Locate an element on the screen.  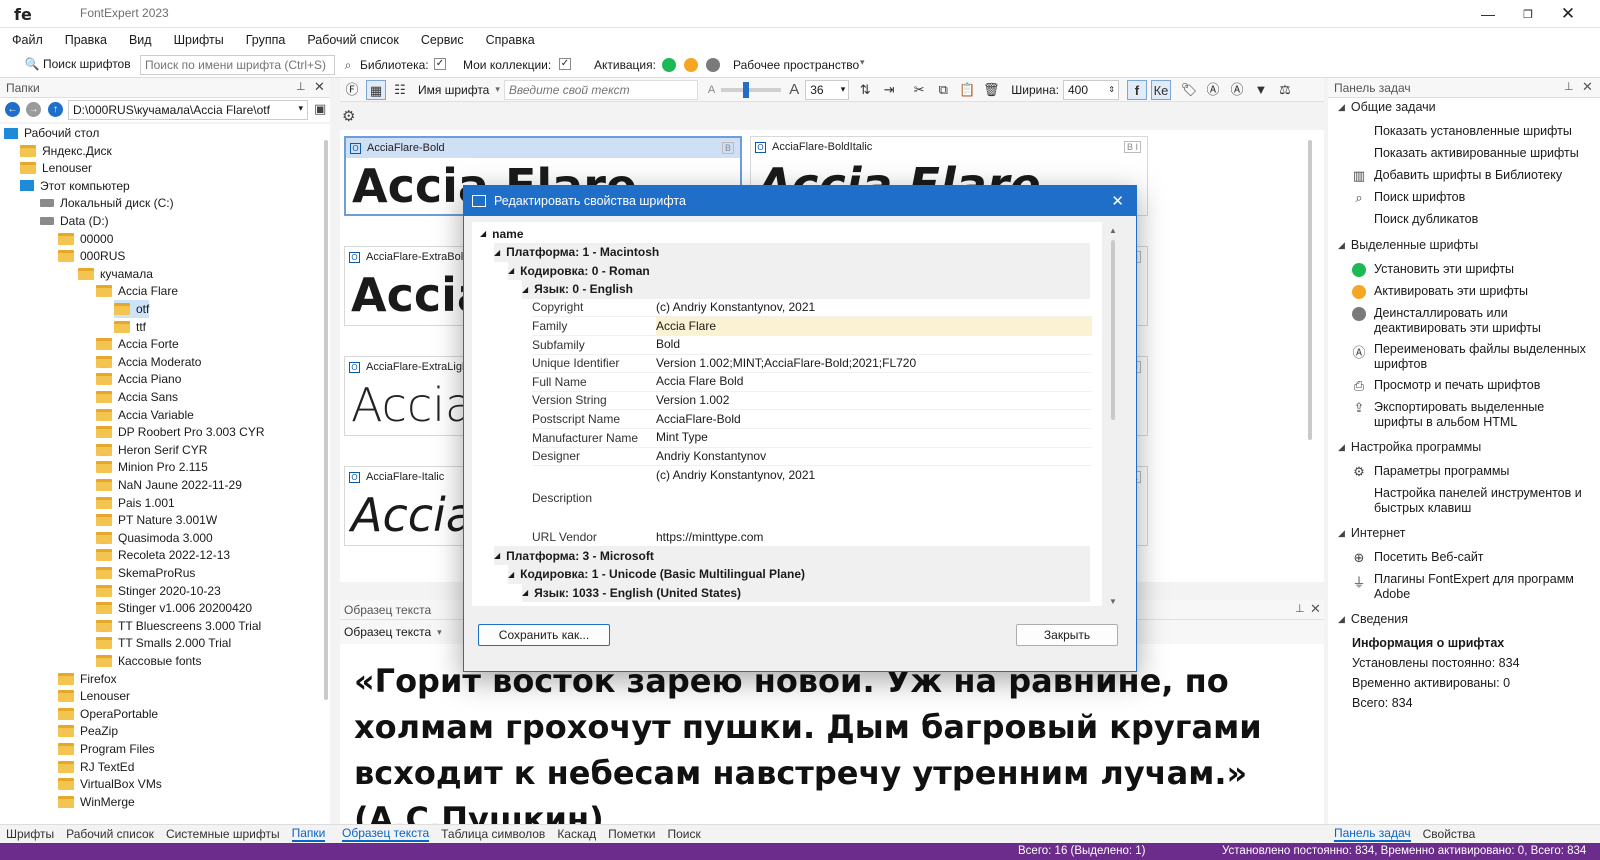
tab: Таблица символов is located at coordinates (493, 834).